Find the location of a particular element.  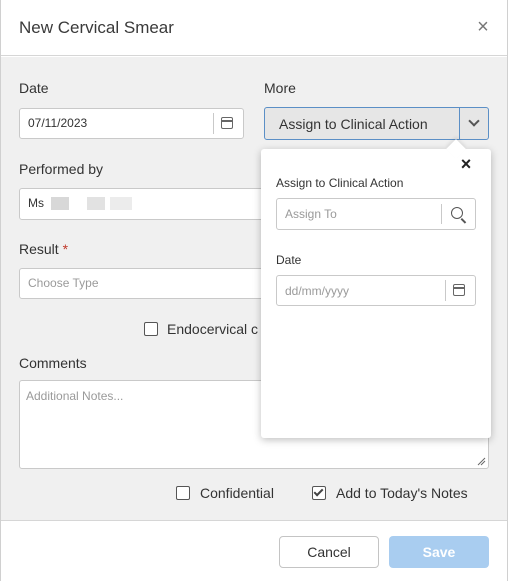

dialog-title: New Cervical Smear is located at coordinates (96, 27).